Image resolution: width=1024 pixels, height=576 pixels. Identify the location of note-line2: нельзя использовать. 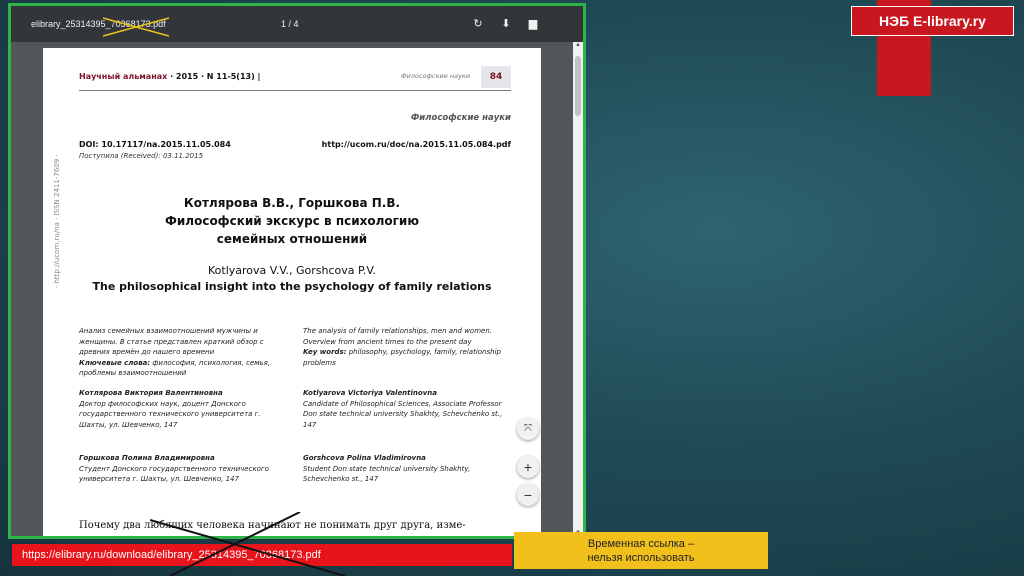
(641, 558).